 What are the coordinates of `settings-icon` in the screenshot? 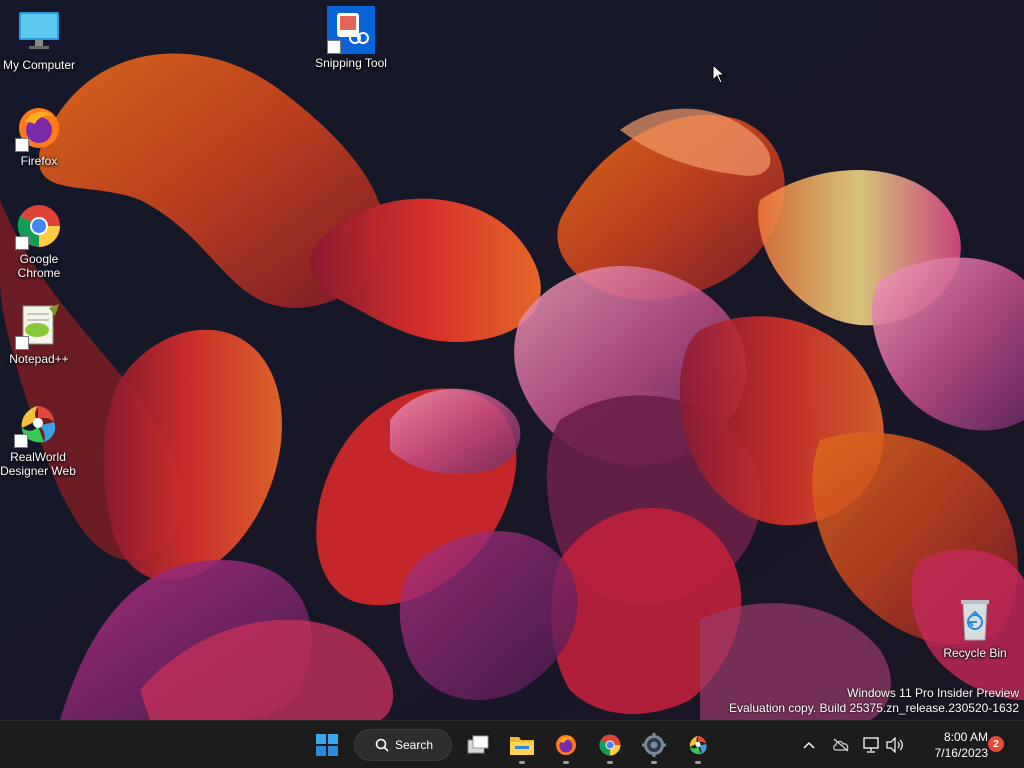 It's located at (654, 745).